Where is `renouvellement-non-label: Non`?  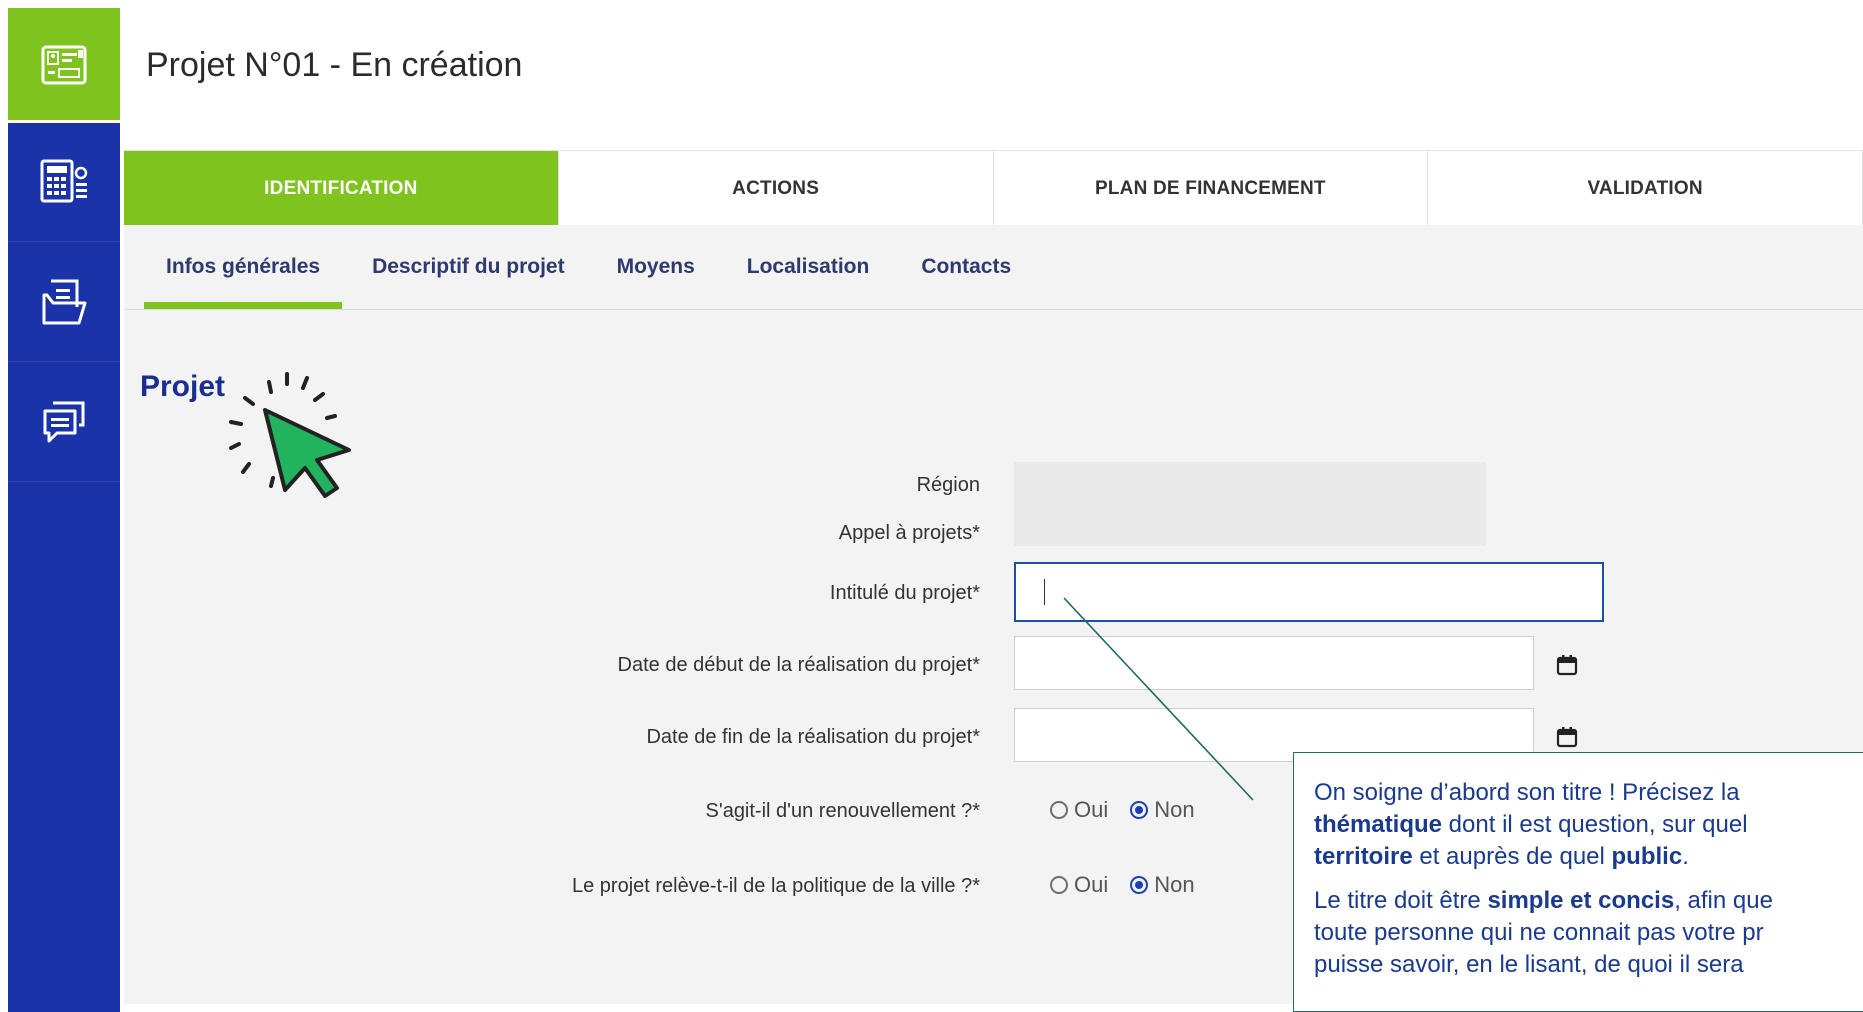 renouvellement-non-label: Non is located at coordinates (1174, 810).